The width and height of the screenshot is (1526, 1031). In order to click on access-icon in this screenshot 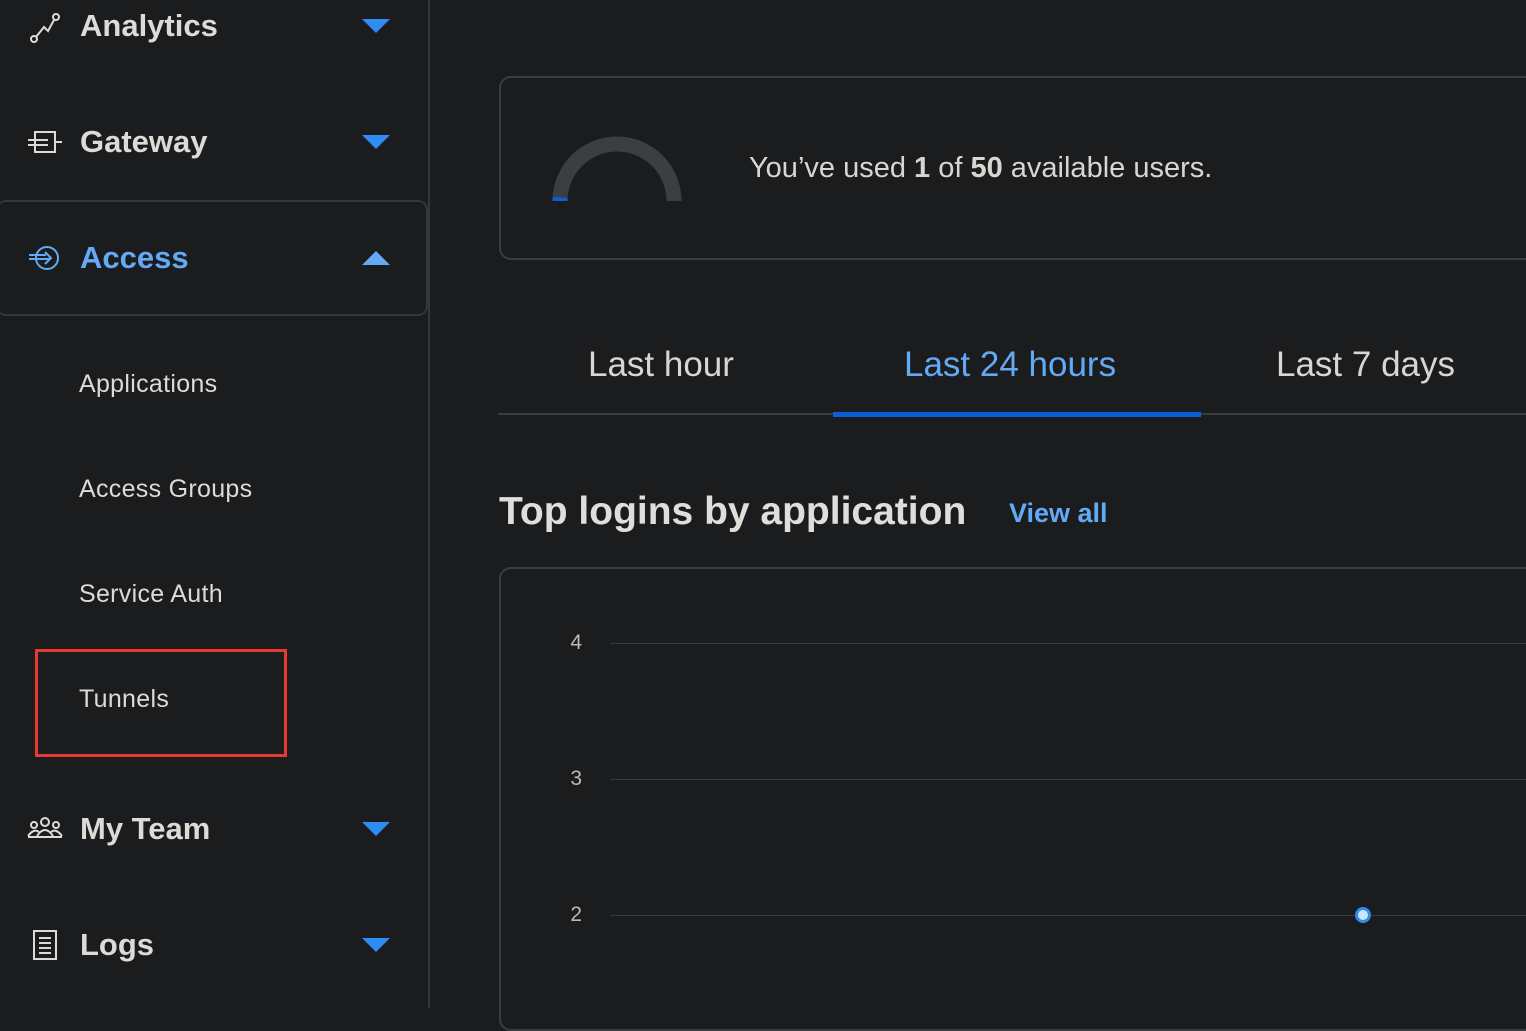, I will do `click(45, 258)`.